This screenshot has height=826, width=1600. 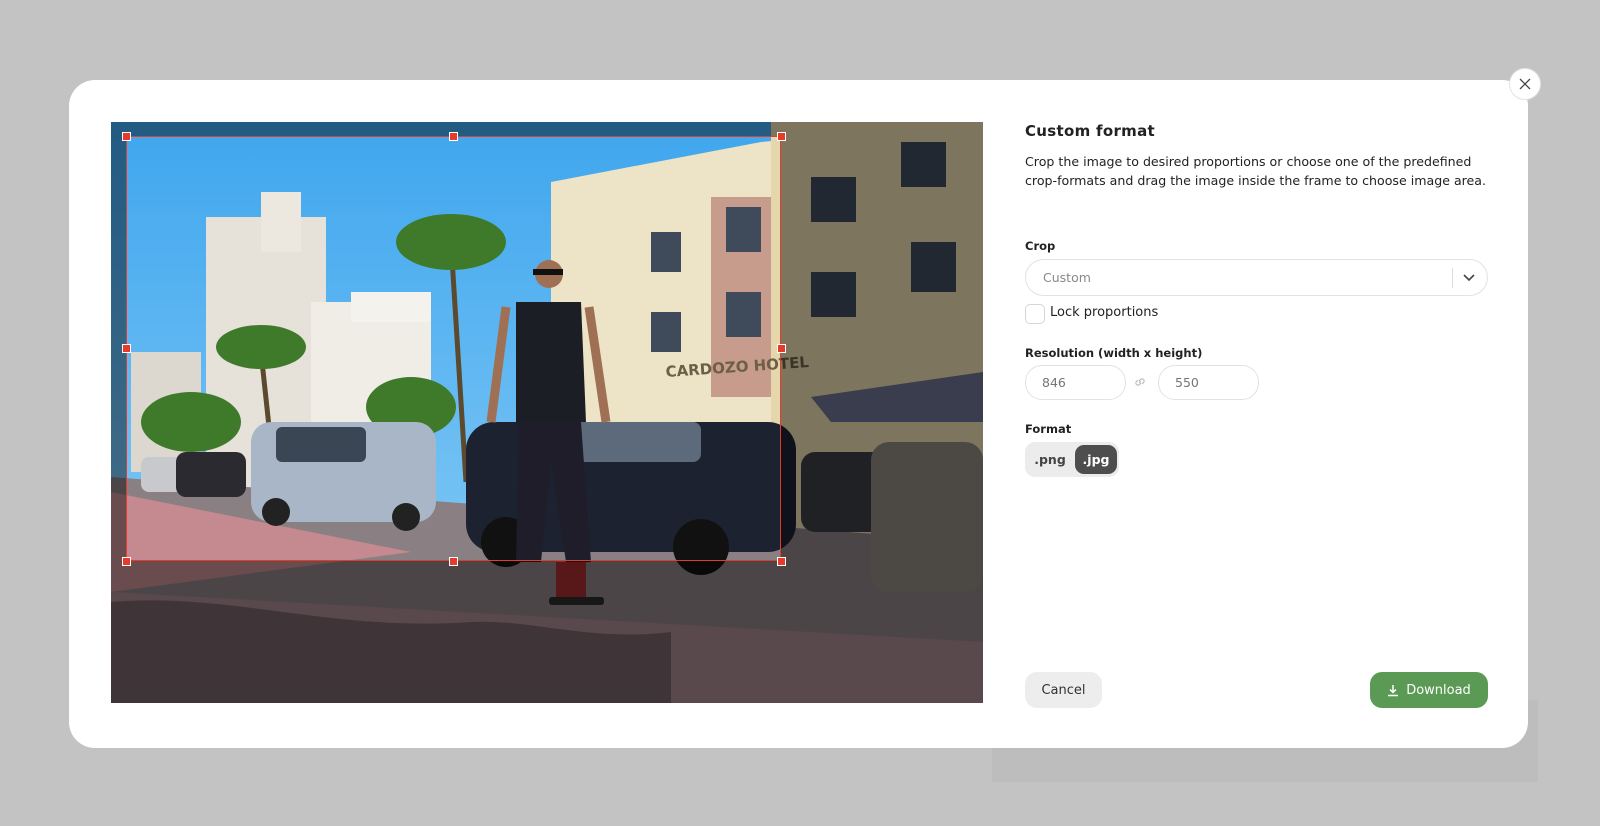 I want to click on link-icon, so click(x=1140, y=382).